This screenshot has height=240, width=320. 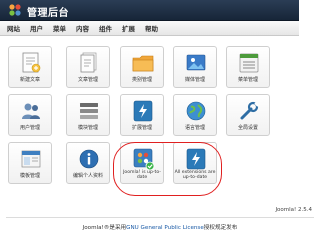 What do you see at coordinates (194, 80) in the screenshot?
I see `tile-label: 媒体管理` at bounding box center [194, 80].